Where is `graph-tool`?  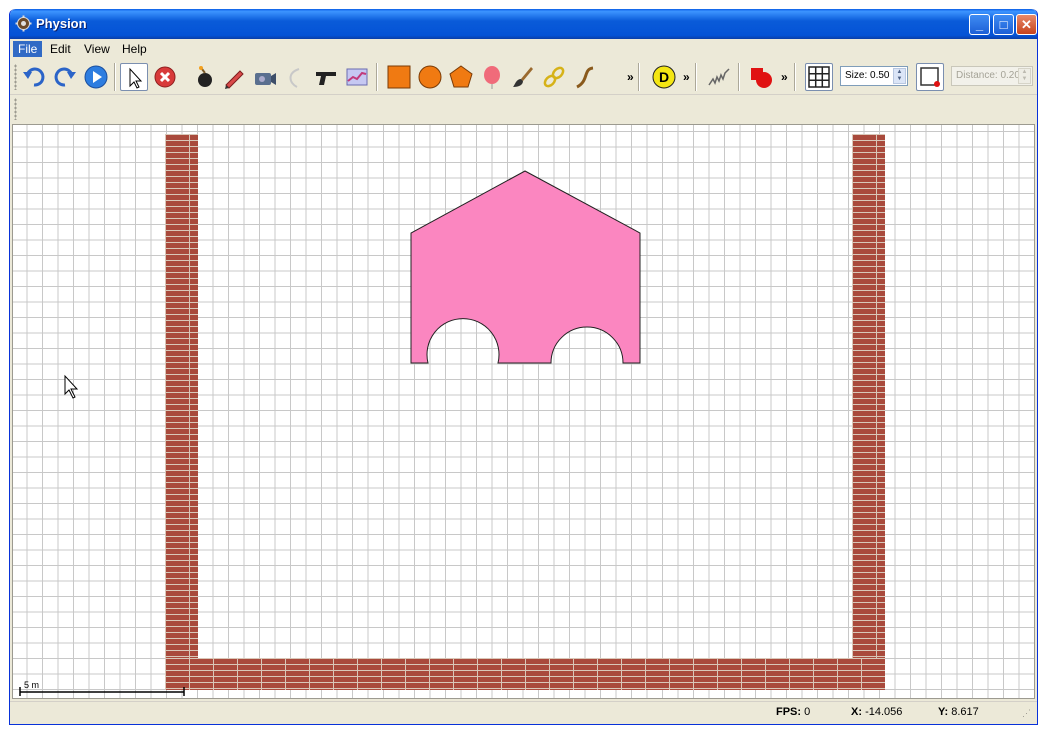
graph-tool is located at coordinates (357, 77).